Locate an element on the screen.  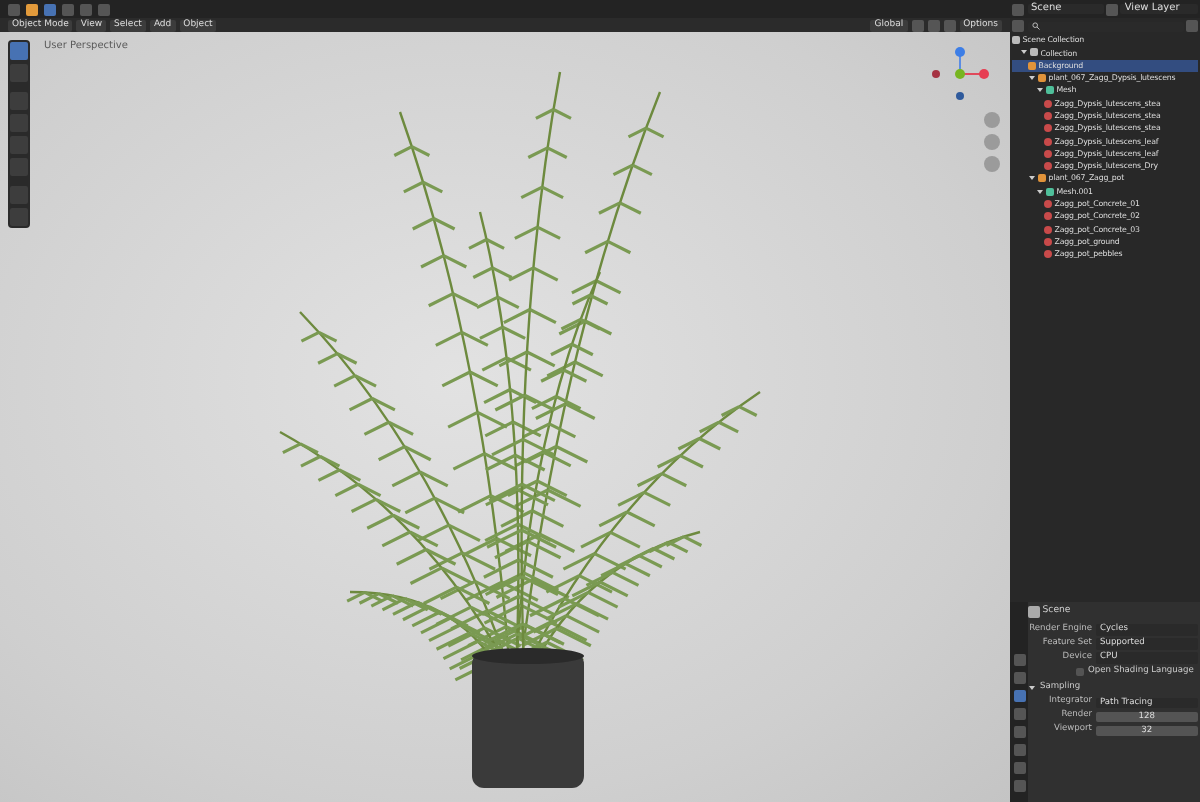
object-icon is located at coordinates (1042, 178).